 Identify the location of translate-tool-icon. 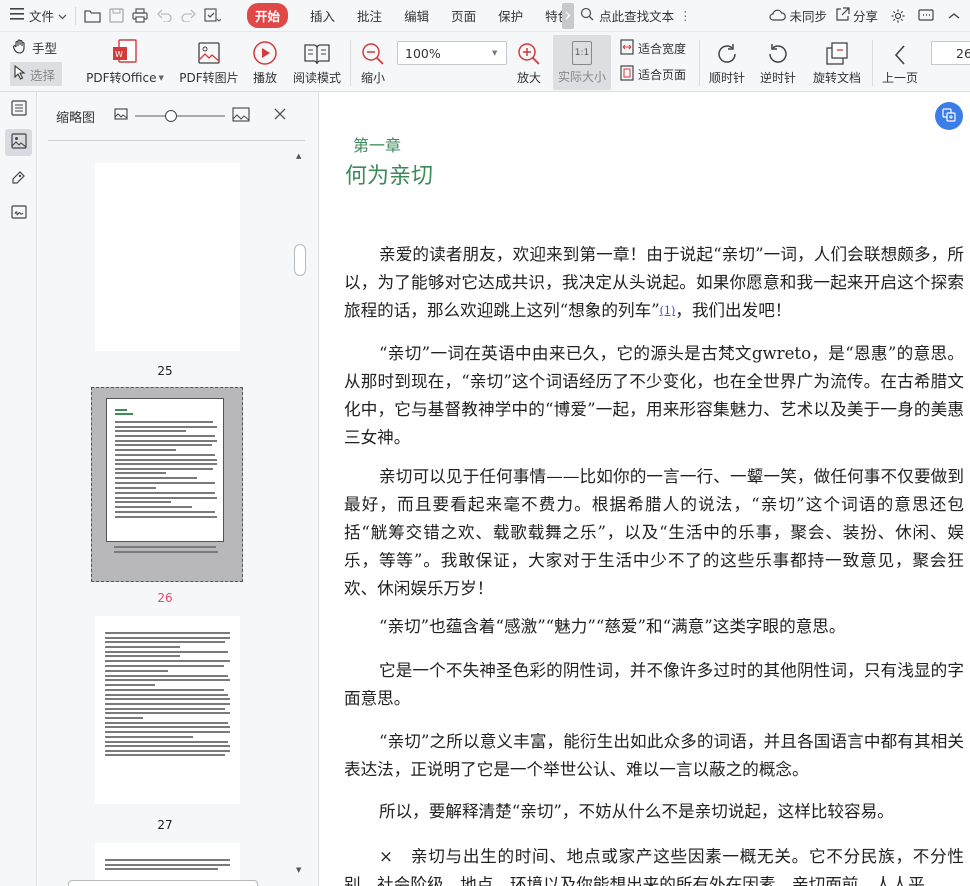
(949, 116).